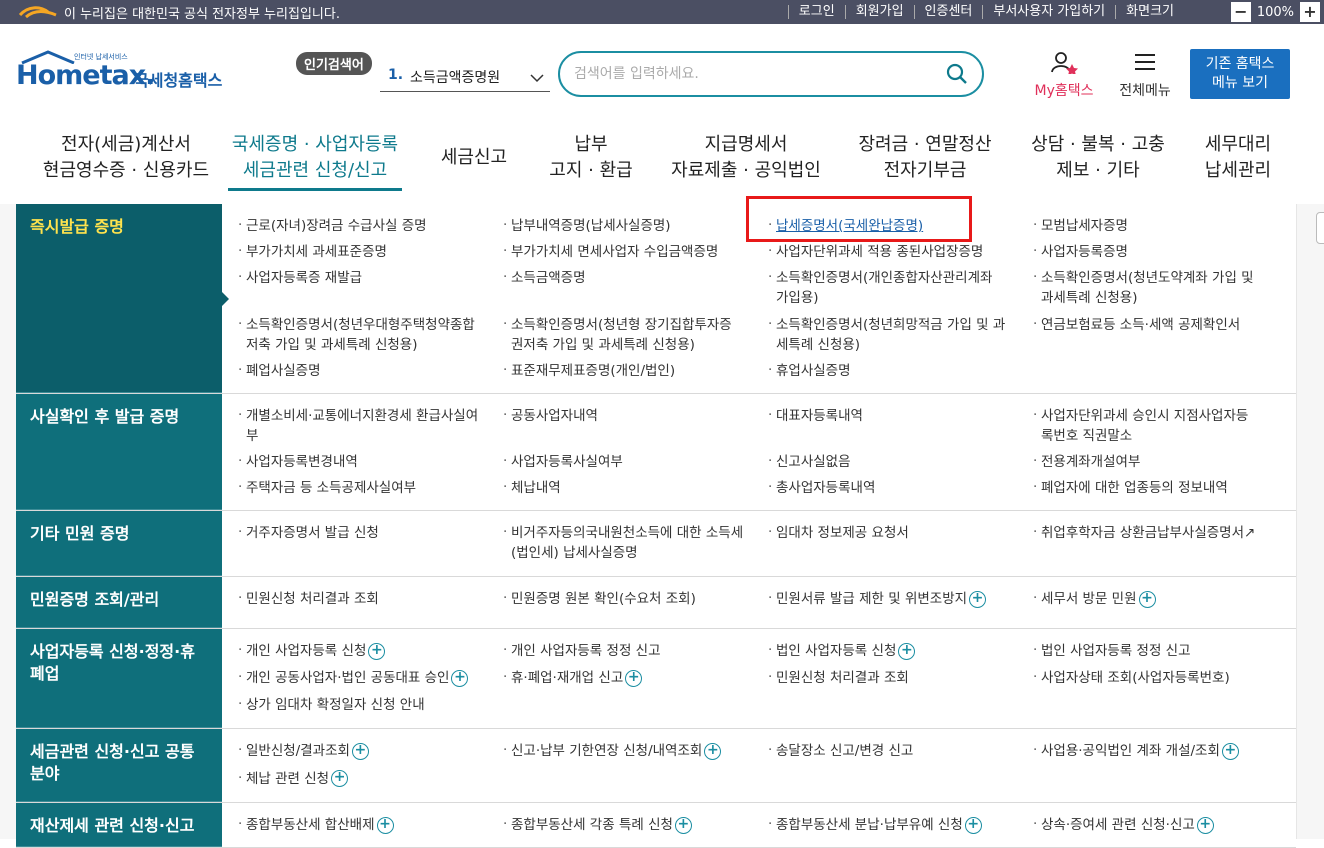  Describe the element at coordinates (898, 289) in the screenshot. I see `menu-link: 소득확인증명서(개인종합자산관리계좌 가입용)` at that location.